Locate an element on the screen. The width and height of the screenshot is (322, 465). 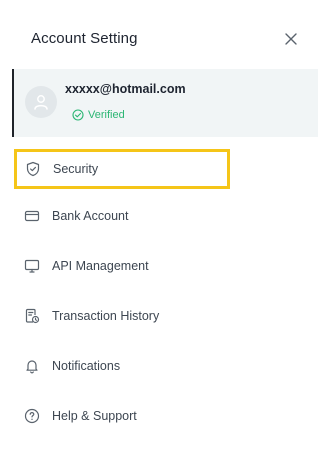
avatar is located at coordinates (41, 102).